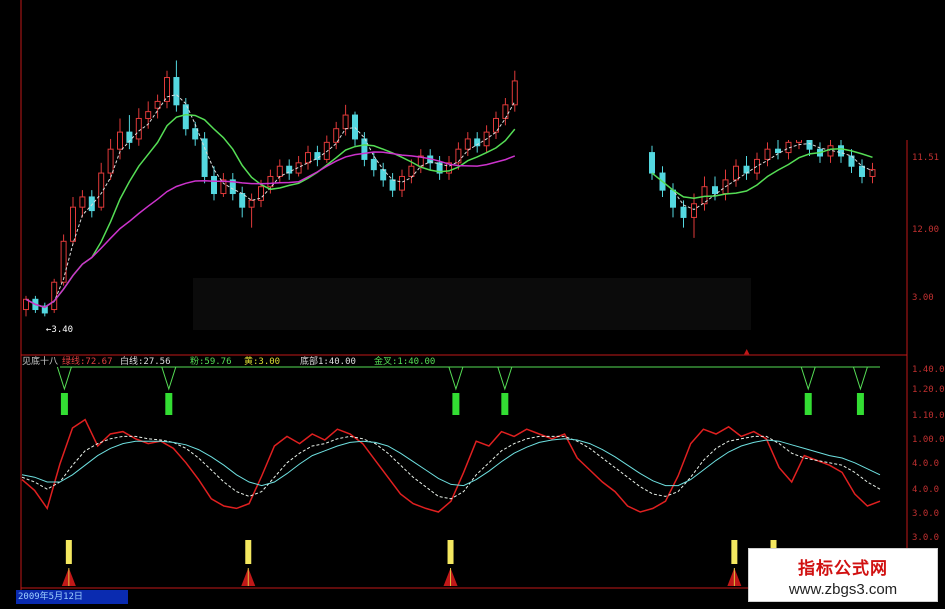 The width and height of the screenshot is (945, 609). Describe the element at coordinates (740, 70) in the screenshot. I see `occluding-block-top-right` at that location.